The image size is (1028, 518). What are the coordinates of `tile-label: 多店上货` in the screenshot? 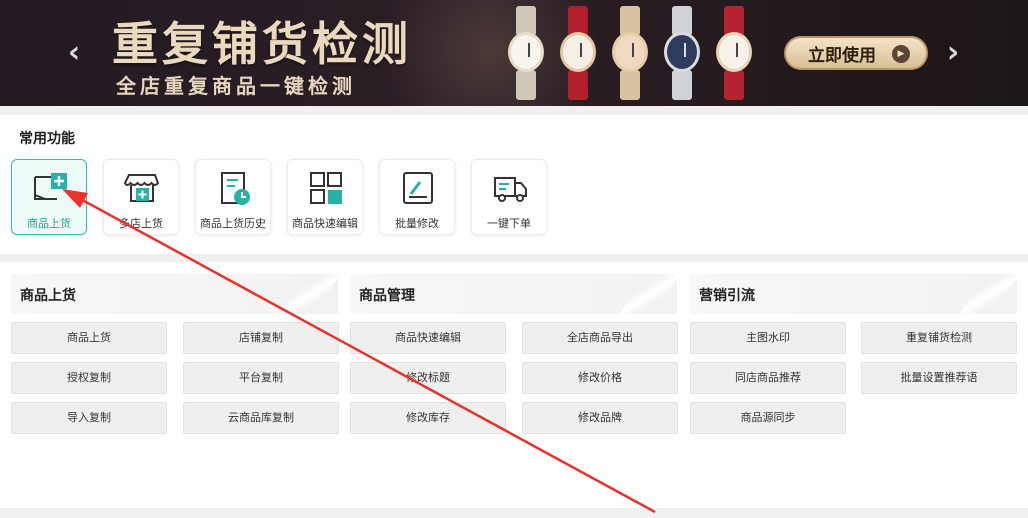 It's located at (141, 223).